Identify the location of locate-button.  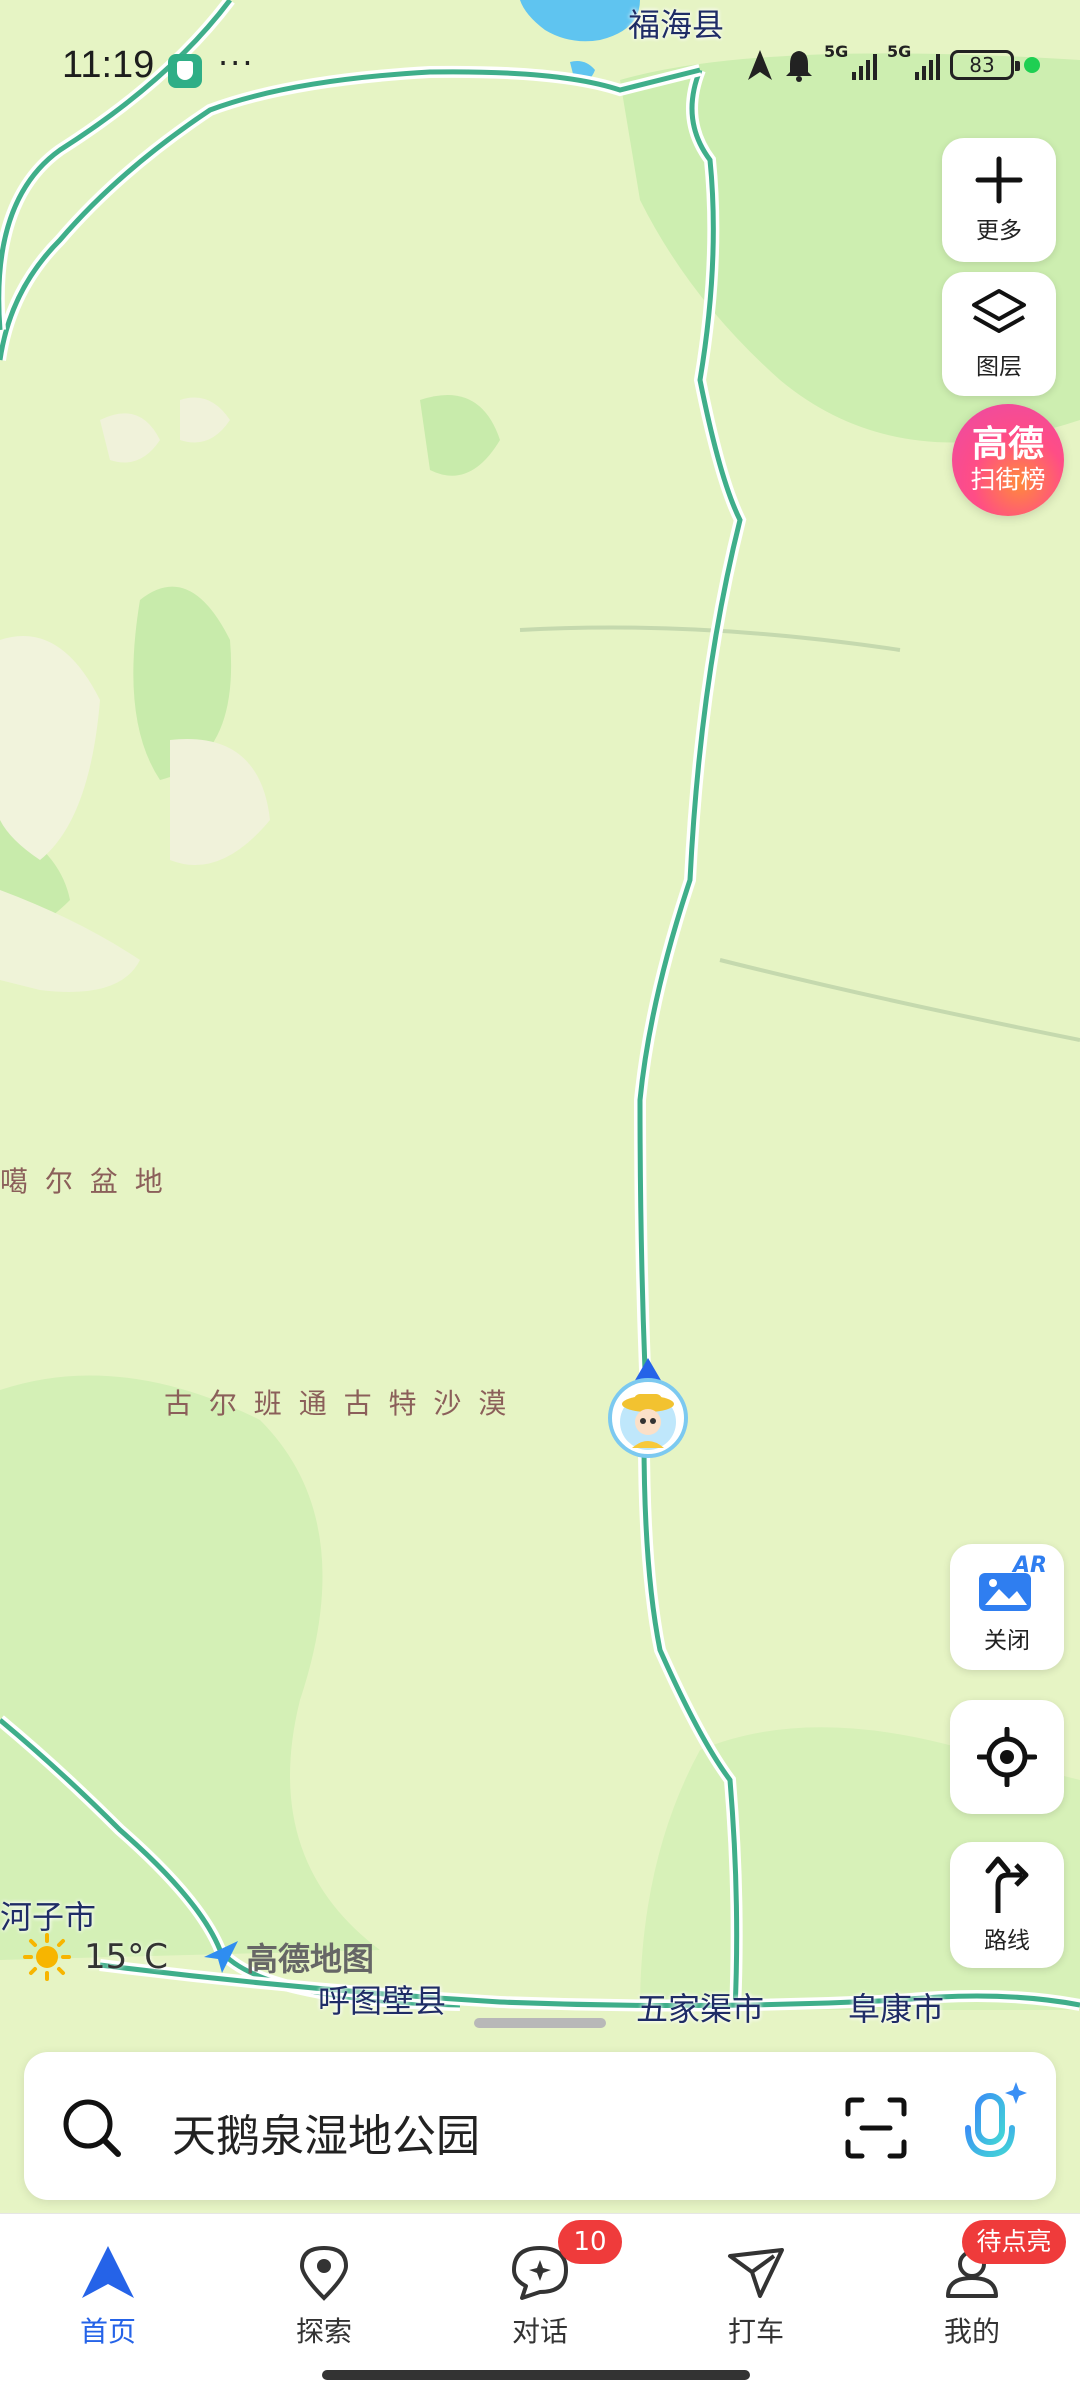
(1007, 1757).